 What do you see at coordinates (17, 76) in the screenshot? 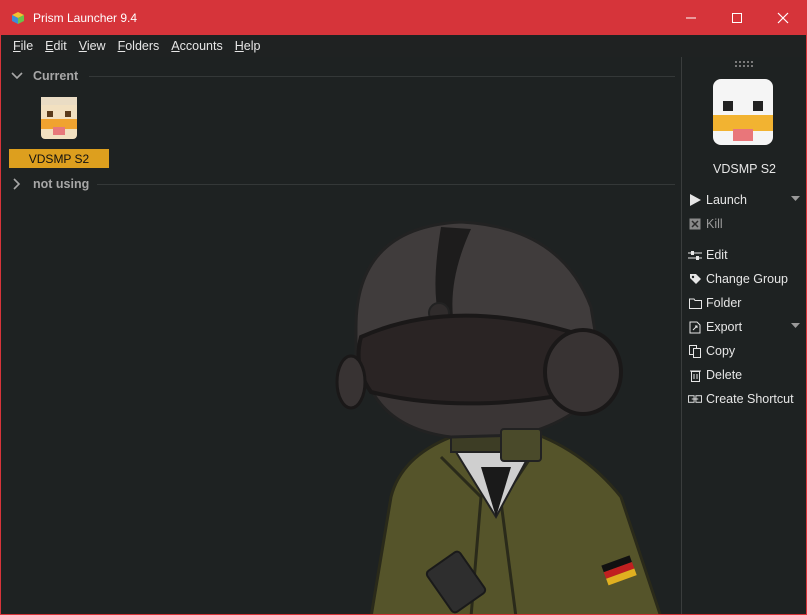
I see `chevron-down-icon` at bounding box center [17, 76].